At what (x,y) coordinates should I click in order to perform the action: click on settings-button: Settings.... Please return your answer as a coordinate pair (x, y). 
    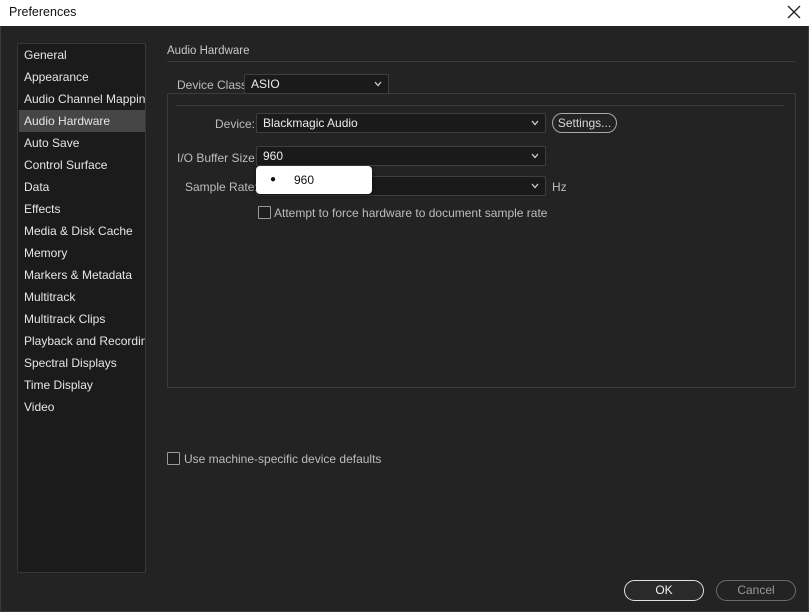
    Looking at the image, I should click on (584, 123).